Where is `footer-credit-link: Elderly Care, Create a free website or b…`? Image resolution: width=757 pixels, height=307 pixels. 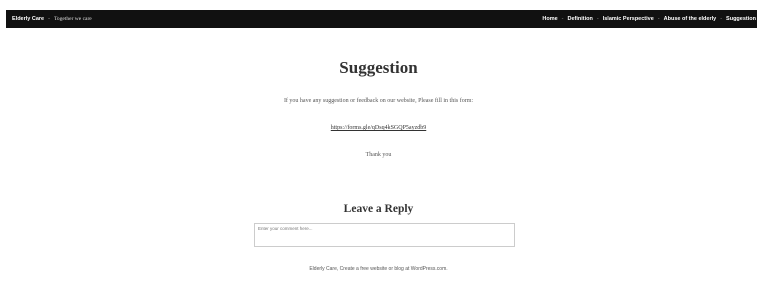 footer-credit-link: Elderly Care, Create a free website or b… is located at coordinates (378, 269).